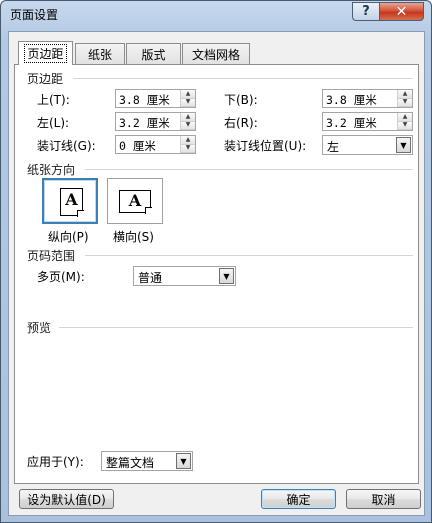 Image resolution: width=432 pixels, height=523 pixels. Describe the element at coordinates (34, 15) in the screenshot. I see `window-title: 页面设置` at that location.